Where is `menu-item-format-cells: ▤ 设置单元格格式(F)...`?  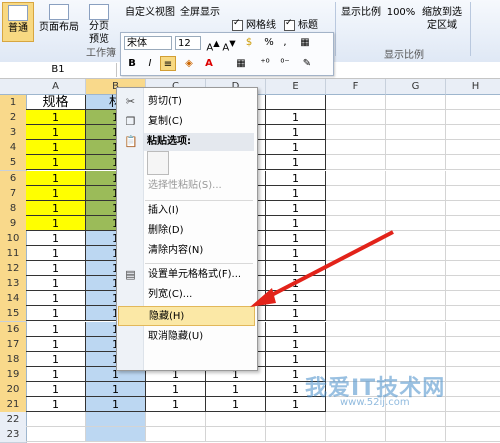 menu-item-format-cells: ▤ 设置单元格格式(F)... is located at coordinates (186, 275).